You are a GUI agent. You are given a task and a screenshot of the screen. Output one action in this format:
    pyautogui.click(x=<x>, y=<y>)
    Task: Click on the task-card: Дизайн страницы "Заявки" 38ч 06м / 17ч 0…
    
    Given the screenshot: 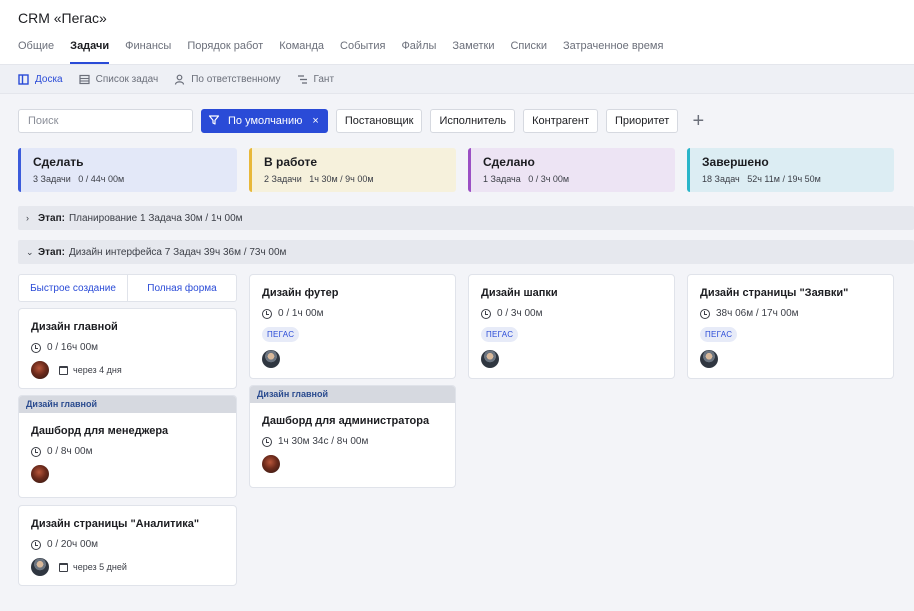 What is the action you would take?
    pyautogui.click(x=790, y=326)
    